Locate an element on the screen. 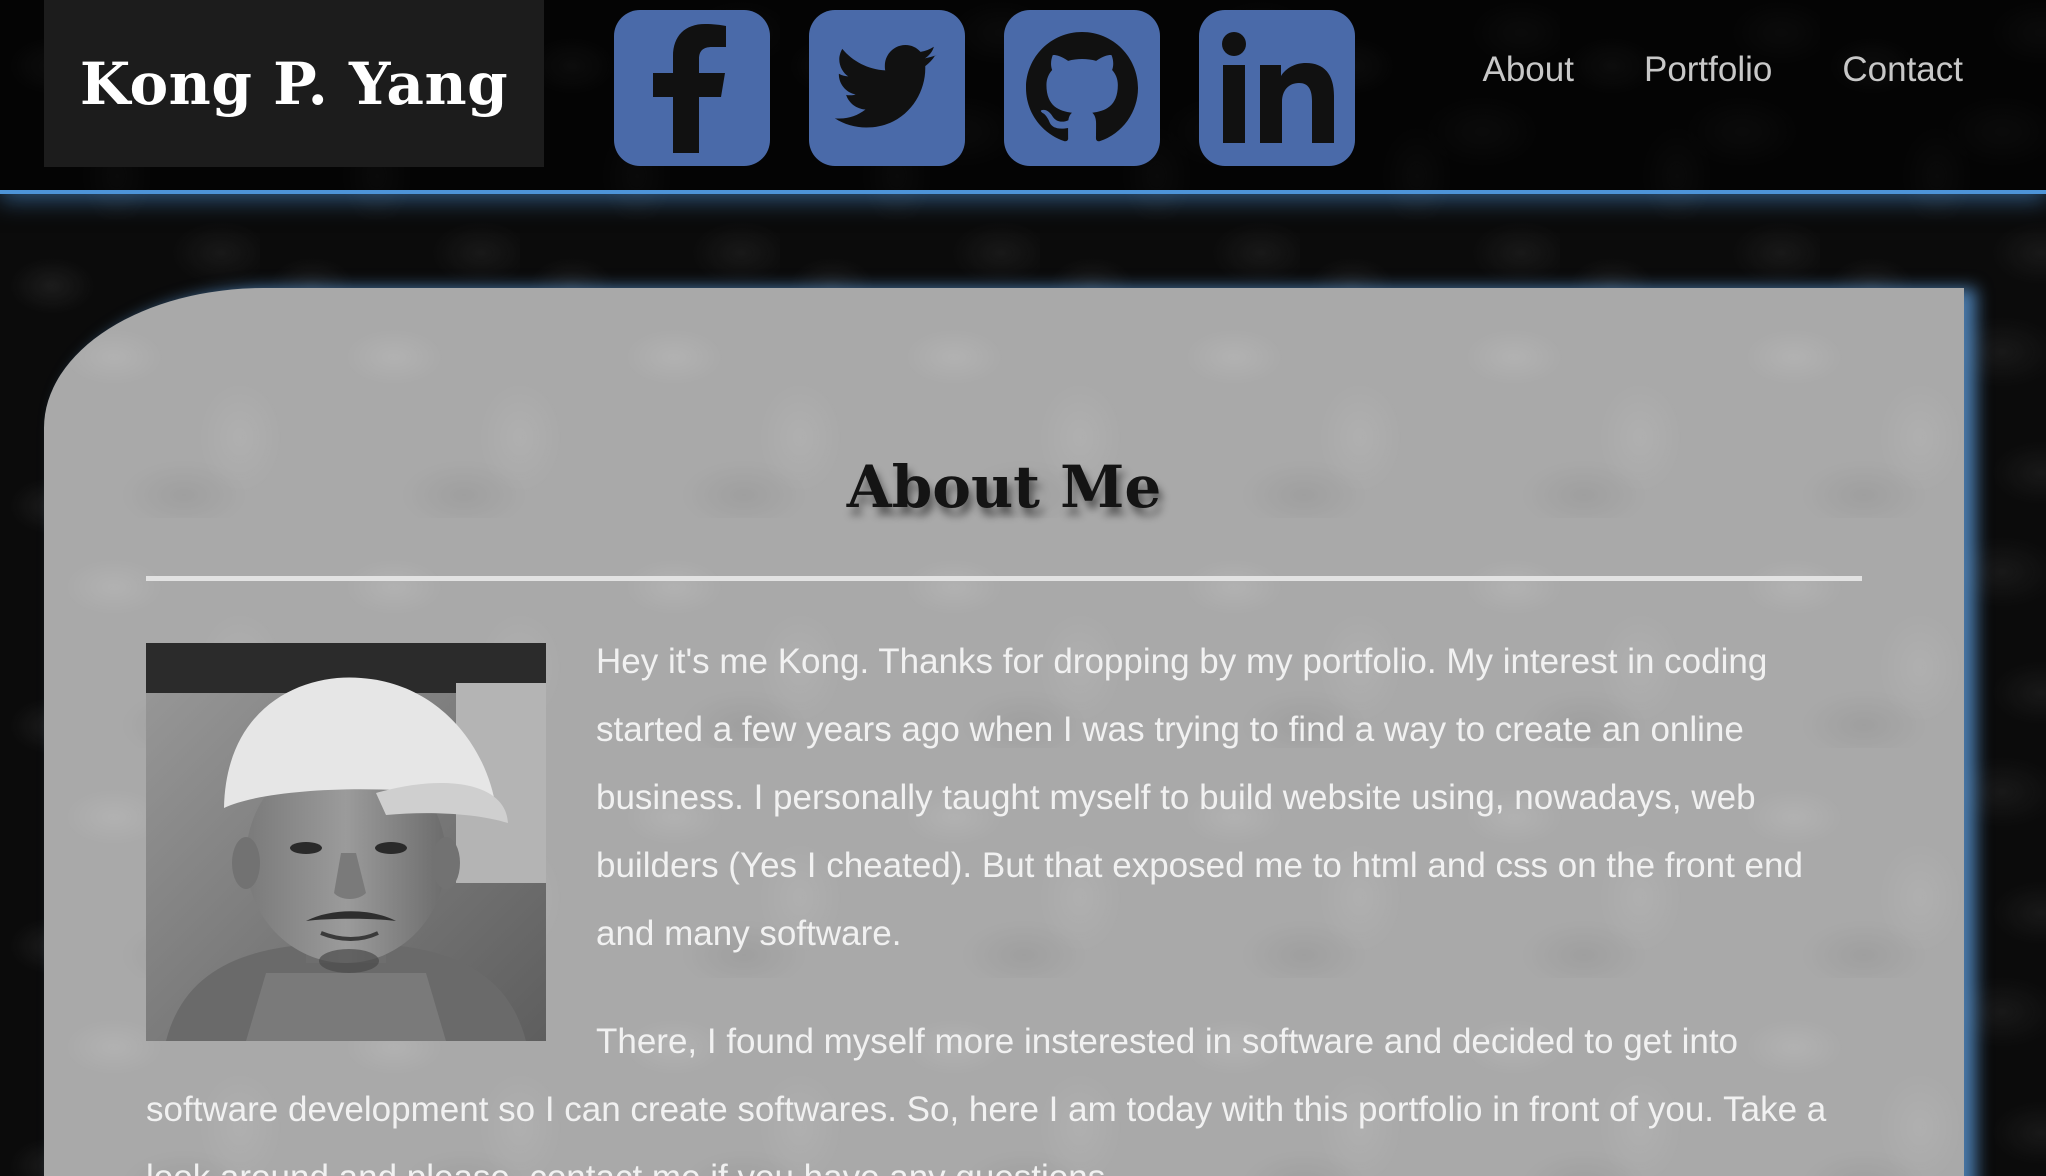 The height and width of the screenshot is (1176, 2046). linkedin-icon is located at coordinates (1278, 87).